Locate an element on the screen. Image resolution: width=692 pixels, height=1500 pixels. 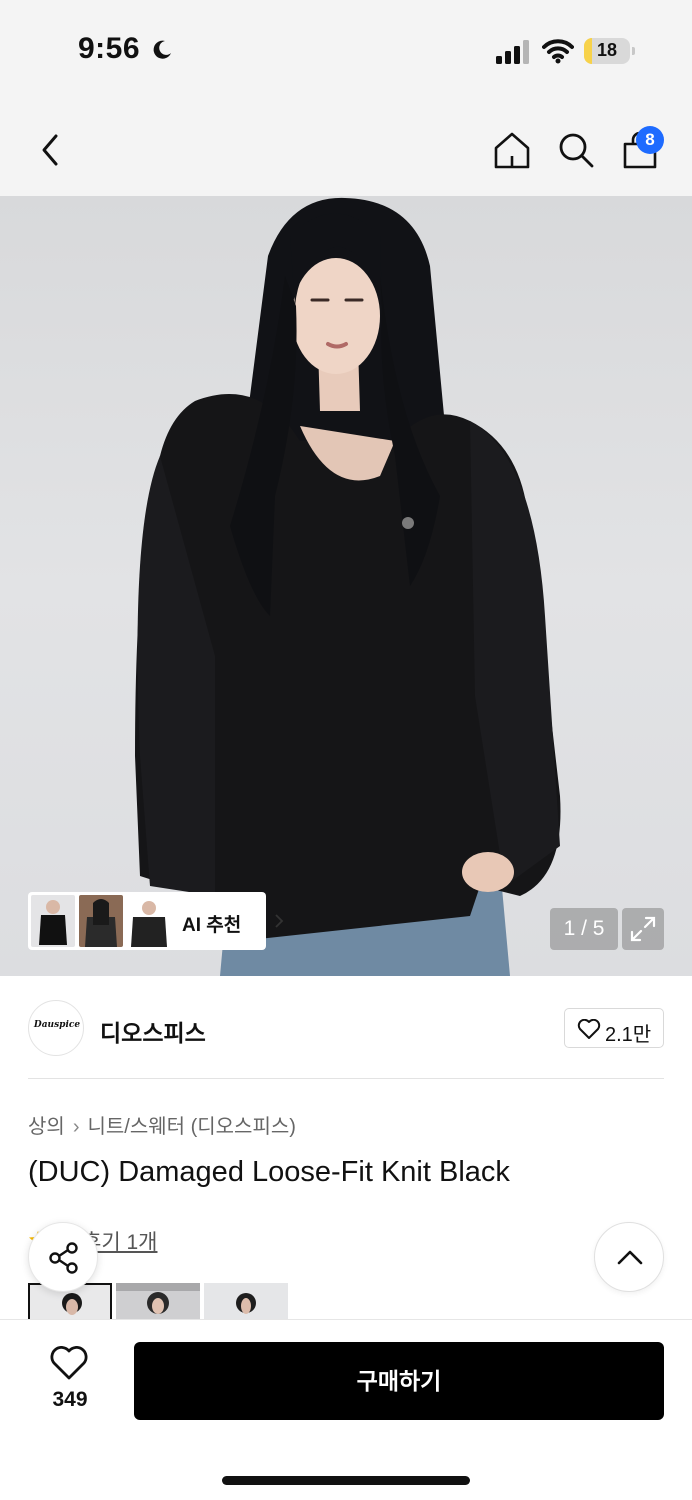
wish-count: 349 is located at coordinates (70, 1399).